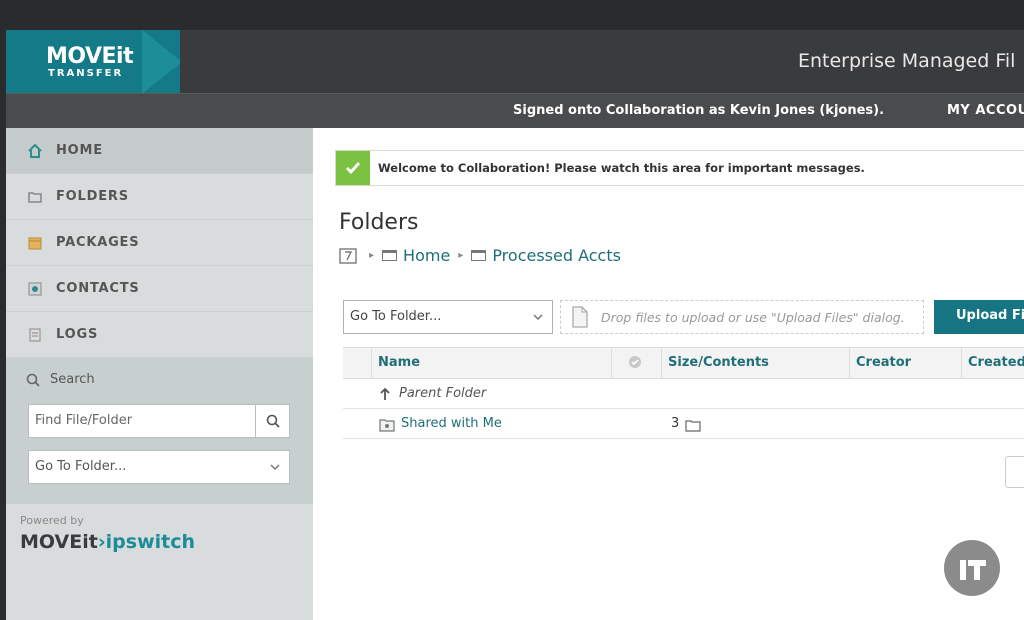 This screenshot has height=620, width=1024. I want to click on more-actions-button, so click(1014, 472).